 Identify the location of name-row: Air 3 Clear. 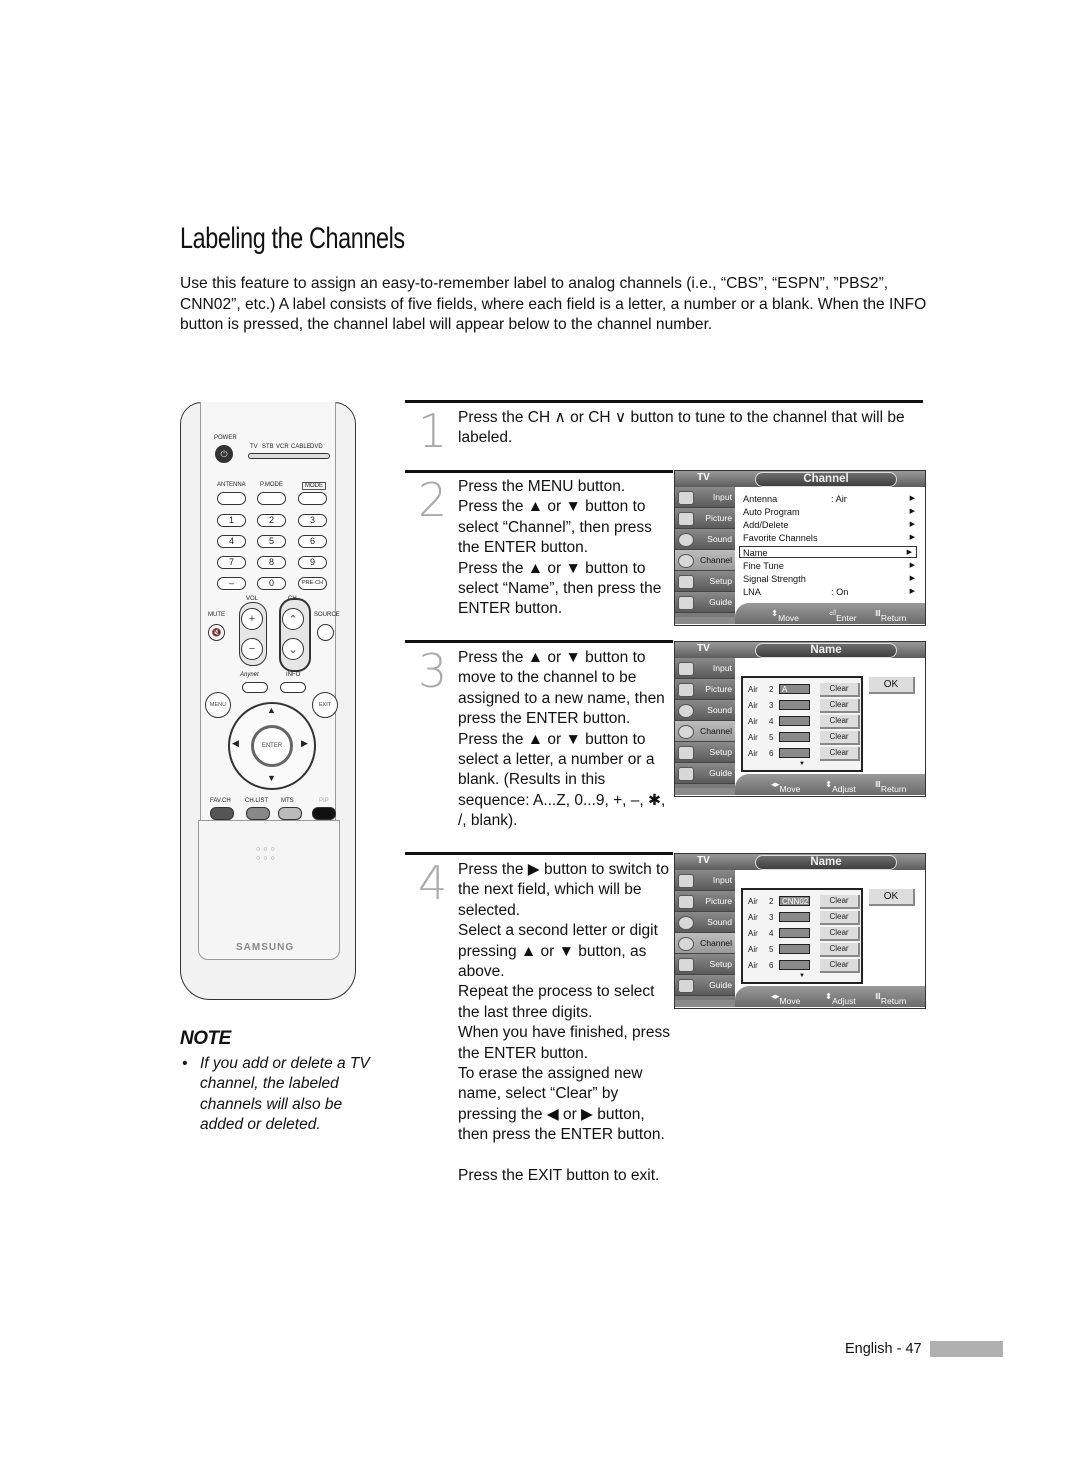
(804, 706).